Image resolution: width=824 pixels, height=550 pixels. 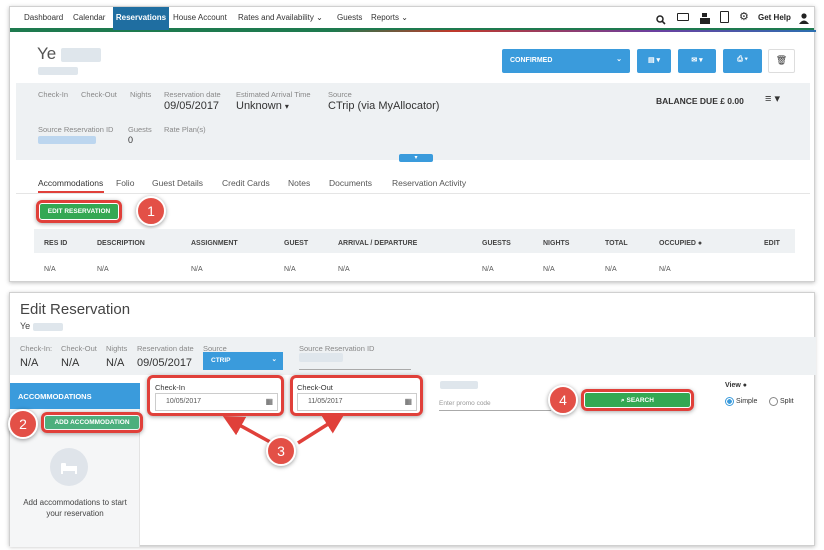 I want to click on guests-label: Guests, so click(x=140, y=129).